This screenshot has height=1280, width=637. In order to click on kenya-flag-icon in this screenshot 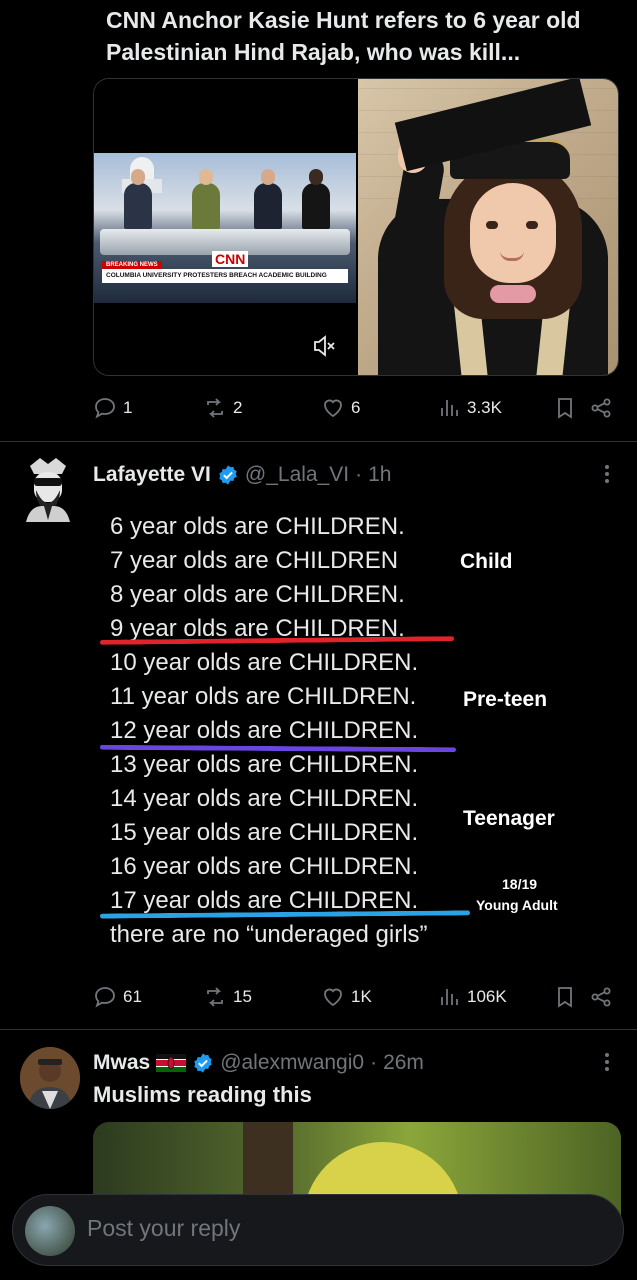, I will do `click(171, 1063)`.